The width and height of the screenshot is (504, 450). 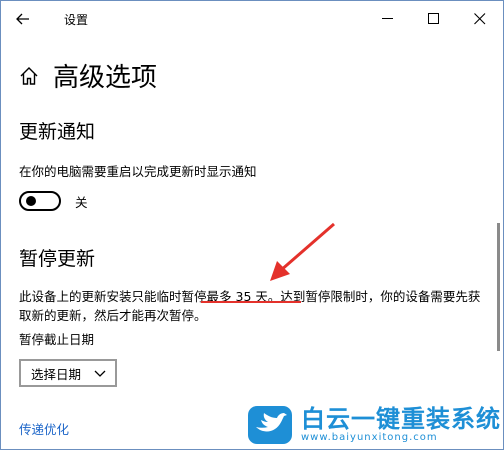 What do you see at coordinates (369, 437) in the screenshot?
I see `watermark-url: www.baiyunxitong.com` at bounding box center [369, 437].